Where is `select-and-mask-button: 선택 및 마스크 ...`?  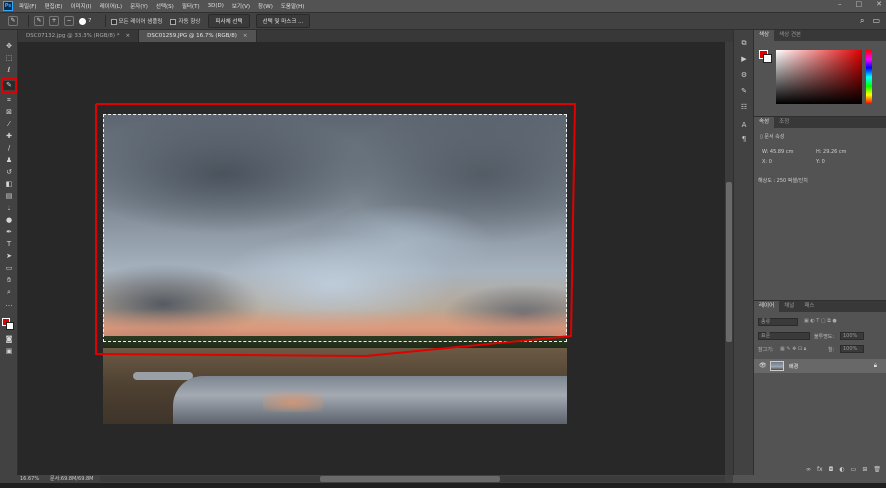
select-and-mask-button: 선택 및 마스크 ... is located at coordinates (283, 21).